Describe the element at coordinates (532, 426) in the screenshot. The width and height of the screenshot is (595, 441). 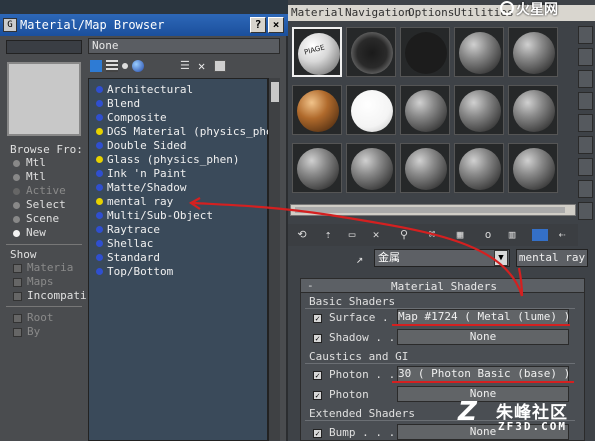
I see `watermark-bottom-en: ZF3D.COM` at that location.